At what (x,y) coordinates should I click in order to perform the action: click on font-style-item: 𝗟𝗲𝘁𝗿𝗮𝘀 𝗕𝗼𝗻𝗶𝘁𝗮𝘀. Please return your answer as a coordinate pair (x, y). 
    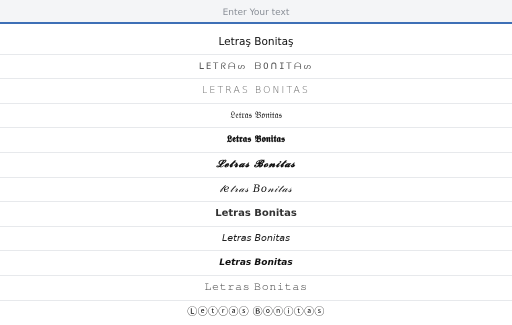
    Looking at the image, I should click on (256, 214).